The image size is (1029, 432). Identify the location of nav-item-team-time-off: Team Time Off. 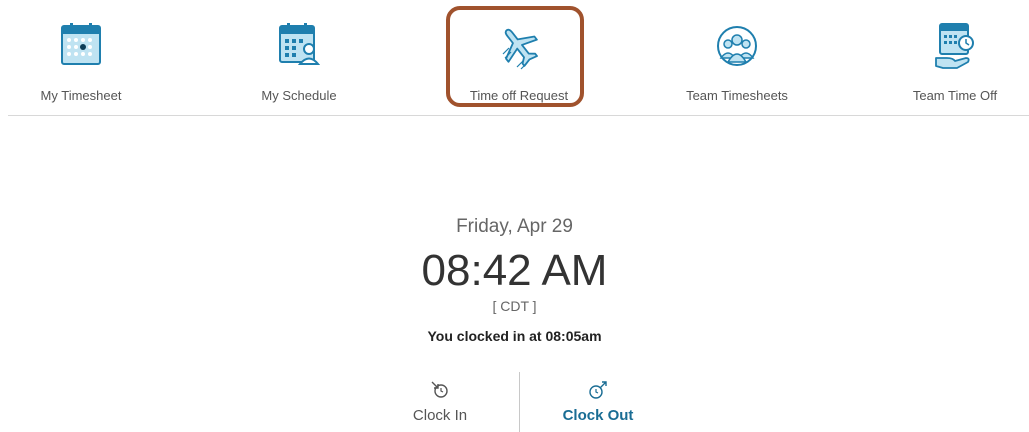
(952, 56).